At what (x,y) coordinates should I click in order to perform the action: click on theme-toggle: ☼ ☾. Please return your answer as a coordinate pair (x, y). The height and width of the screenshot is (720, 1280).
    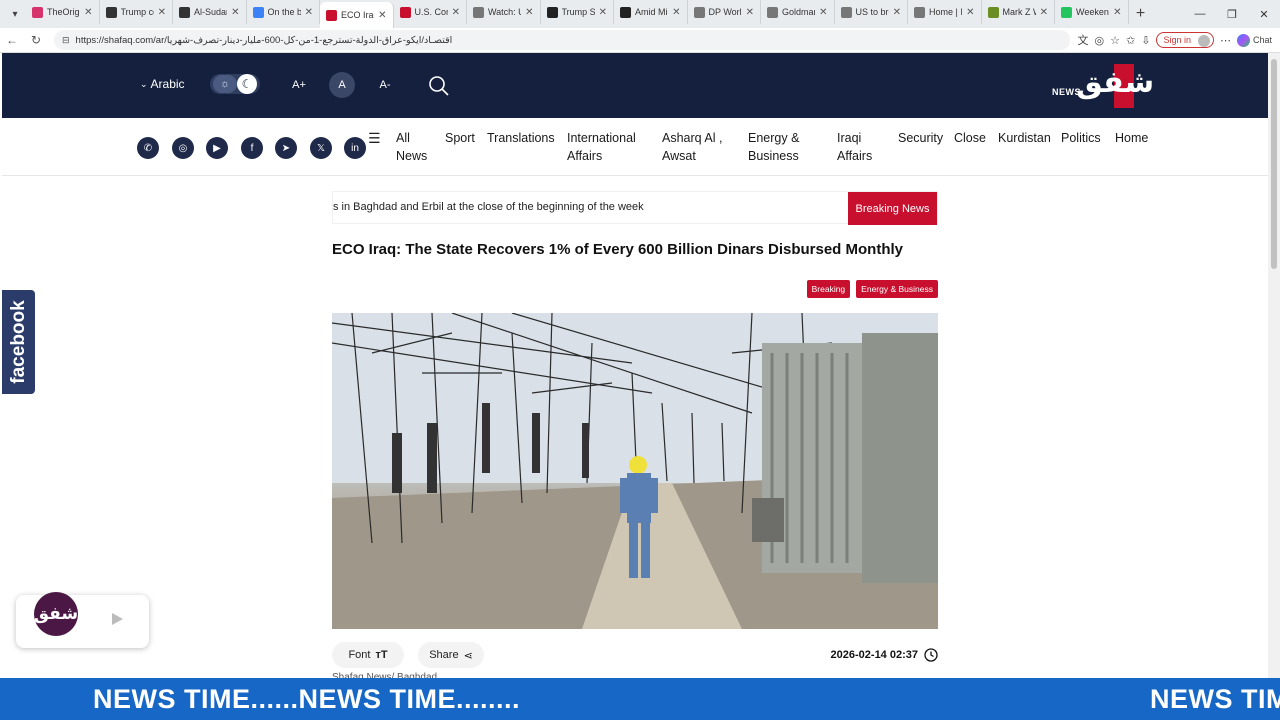
    Looking at the image, I should click on (235, 84).